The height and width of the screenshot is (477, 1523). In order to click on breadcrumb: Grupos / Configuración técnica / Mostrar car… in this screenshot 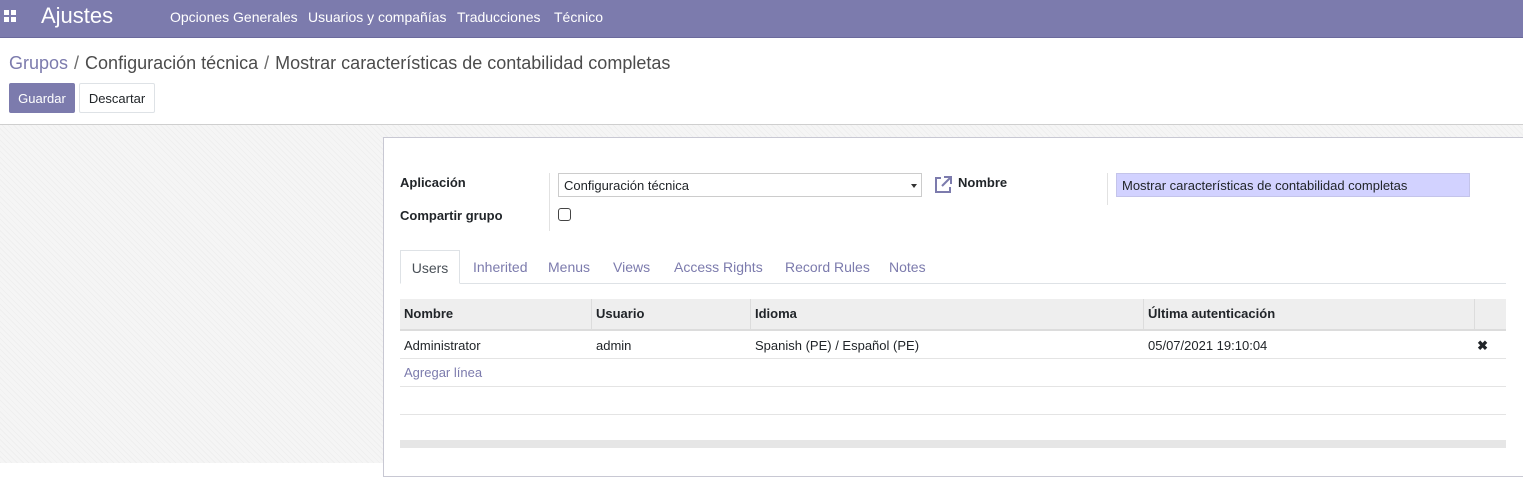, I will do `click(339, 63)`.